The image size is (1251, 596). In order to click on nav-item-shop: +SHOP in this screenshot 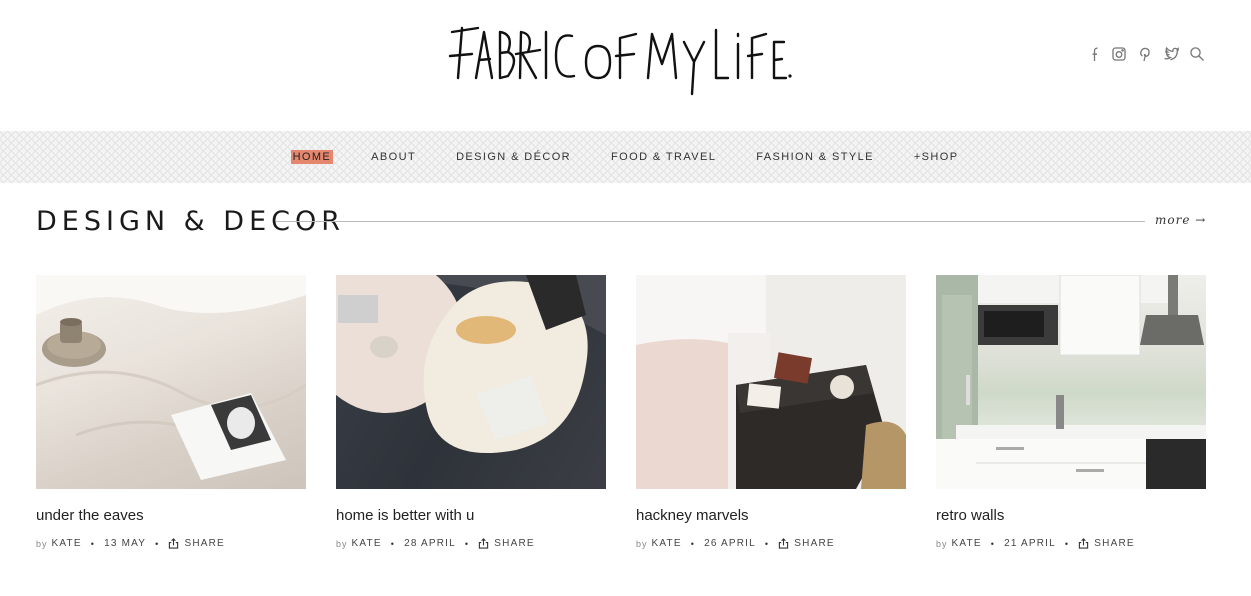, I will do `click(936, 157)`.